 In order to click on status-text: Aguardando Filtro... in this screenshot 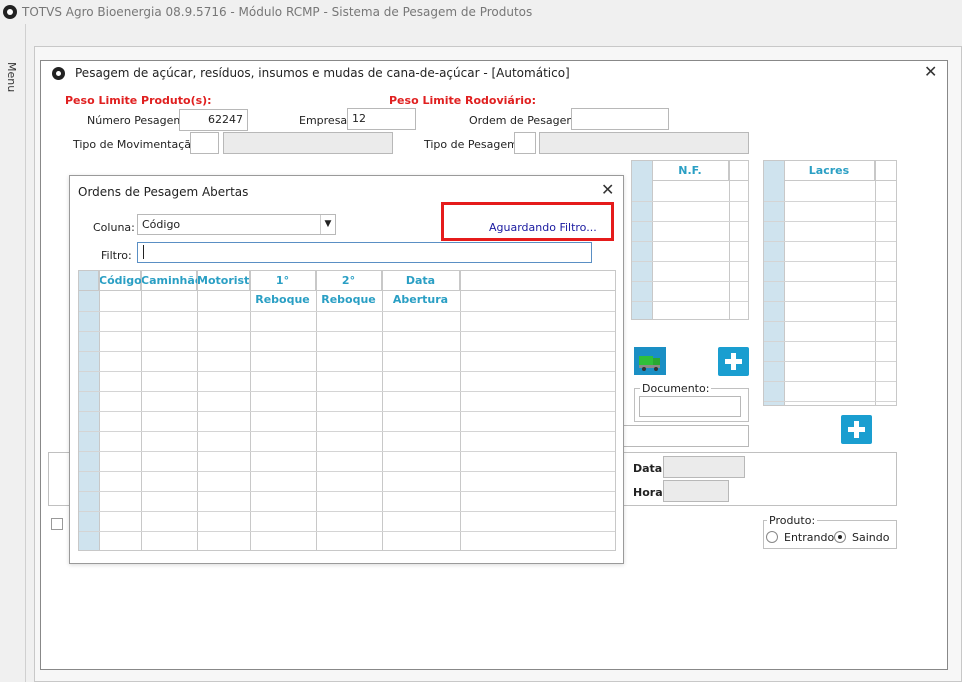, I will do `click(543, 227)`.